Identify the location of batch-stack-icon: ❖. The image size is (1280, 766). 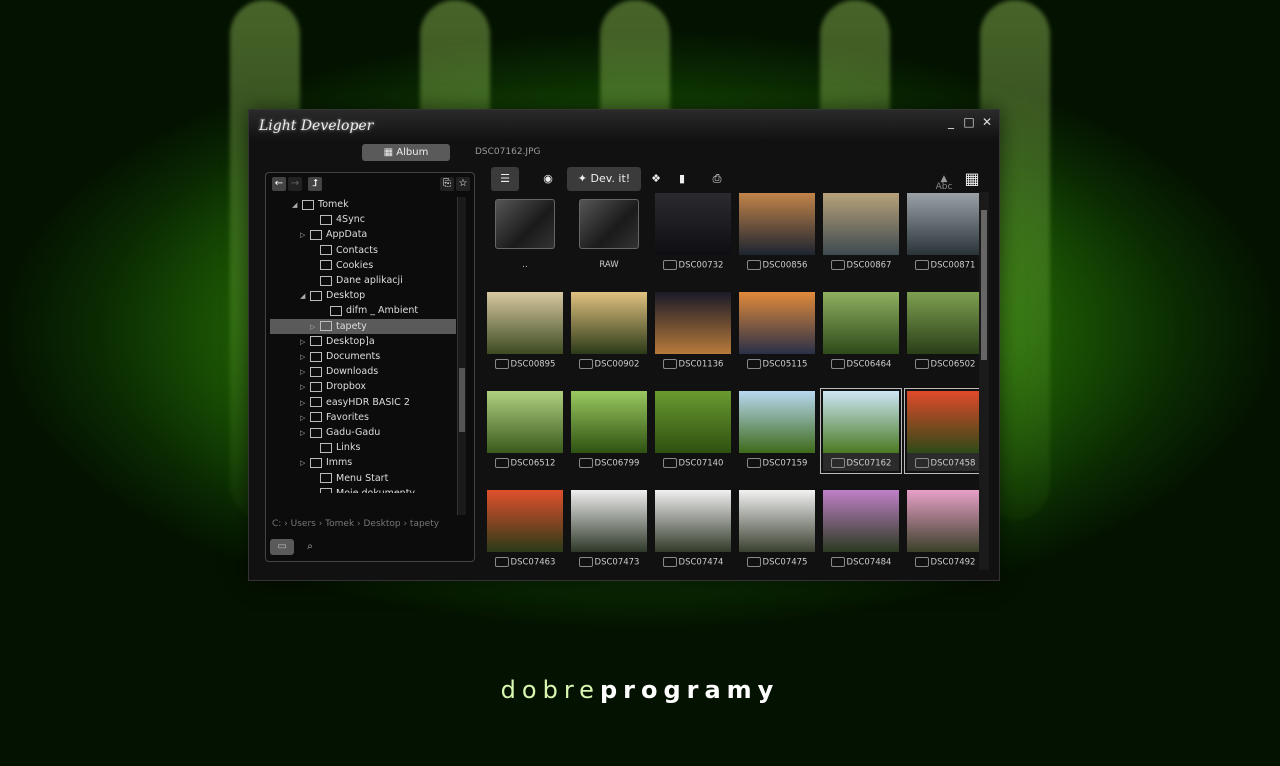
(656, 179).